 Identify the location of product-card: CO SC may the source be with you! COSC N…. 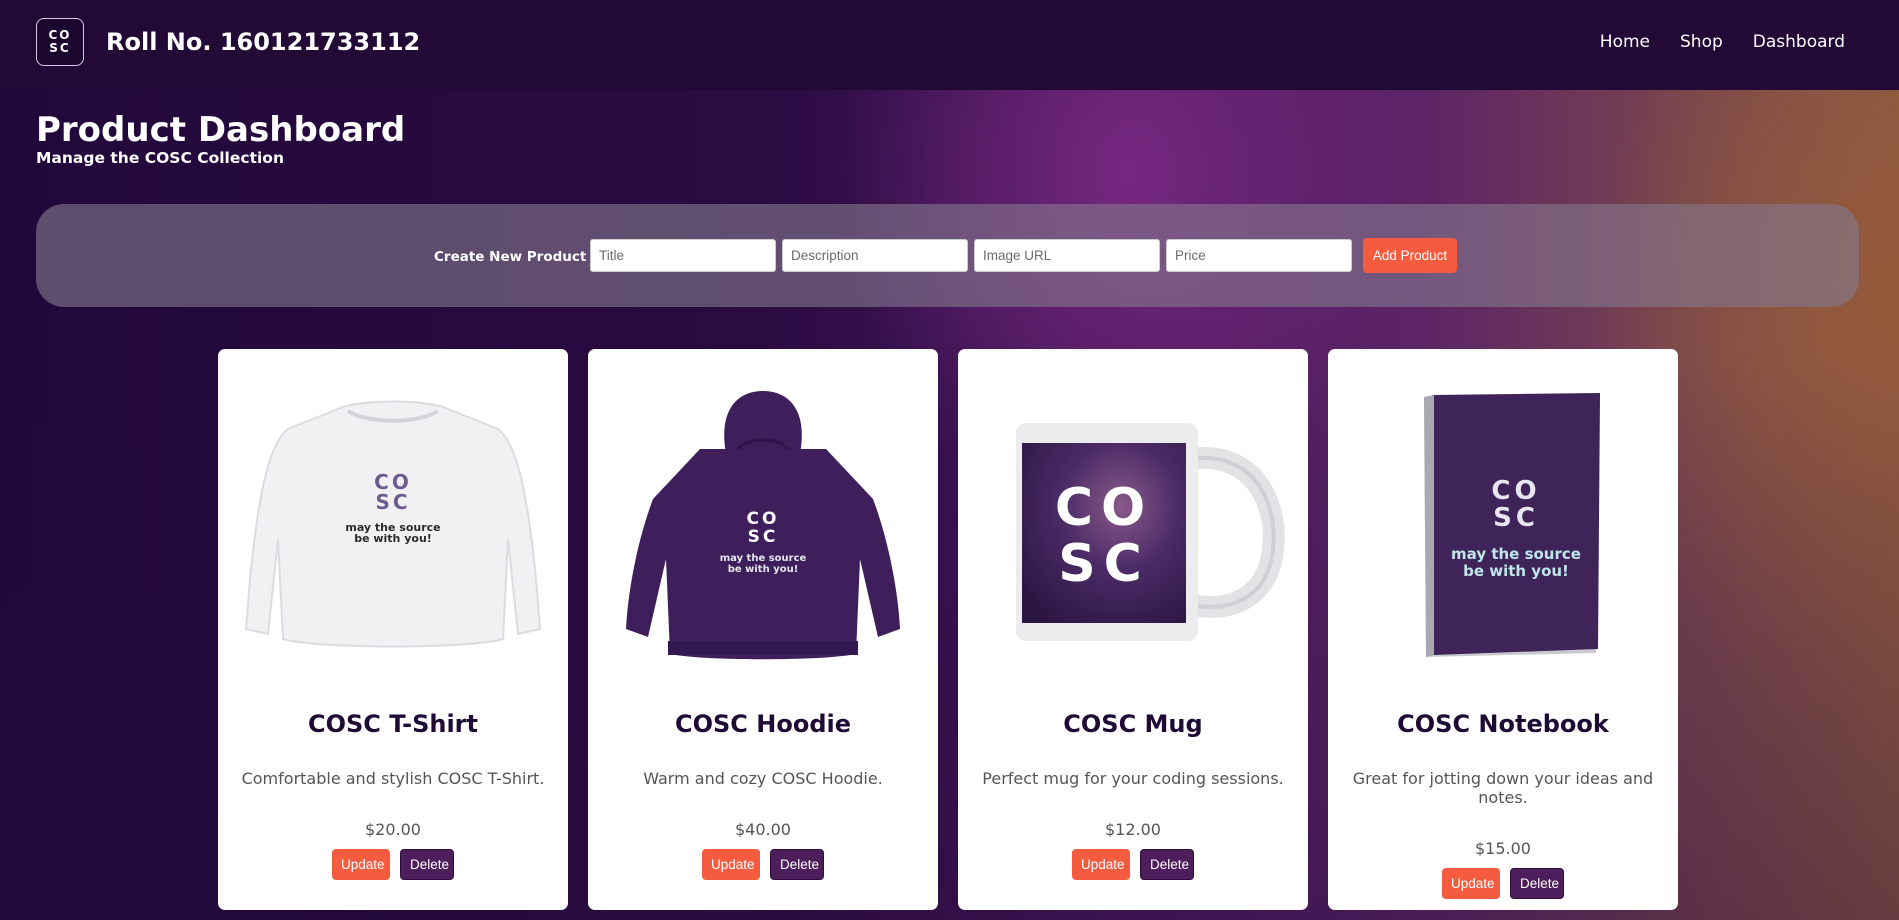
(1503, 629).